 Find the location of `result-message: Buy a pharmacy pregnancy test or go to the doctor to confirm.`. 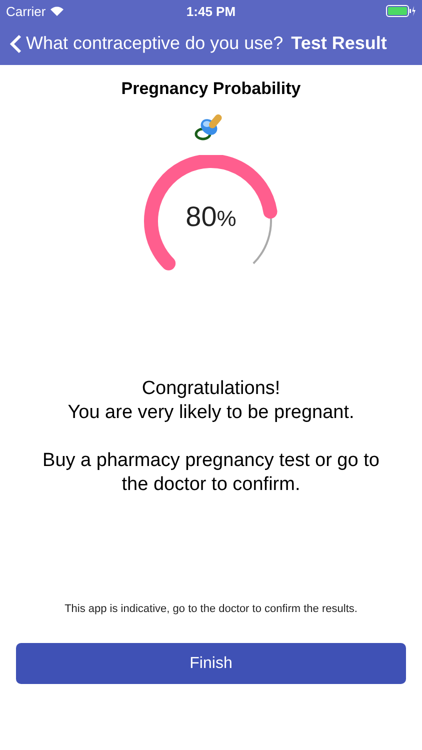

result-message: Buy a pharmacy pregnancy test or go to the doctor to confirm. is located at coordinates (211, 473).